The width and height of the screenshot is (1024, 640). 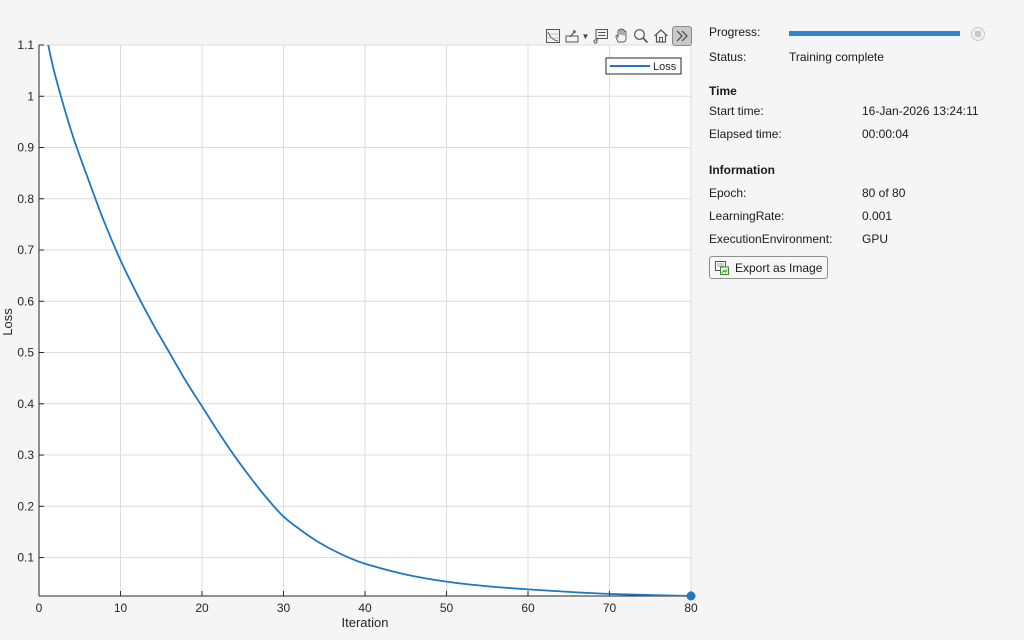 I want to click on y-tick-label: 0.4, so click(x=25, y=404).